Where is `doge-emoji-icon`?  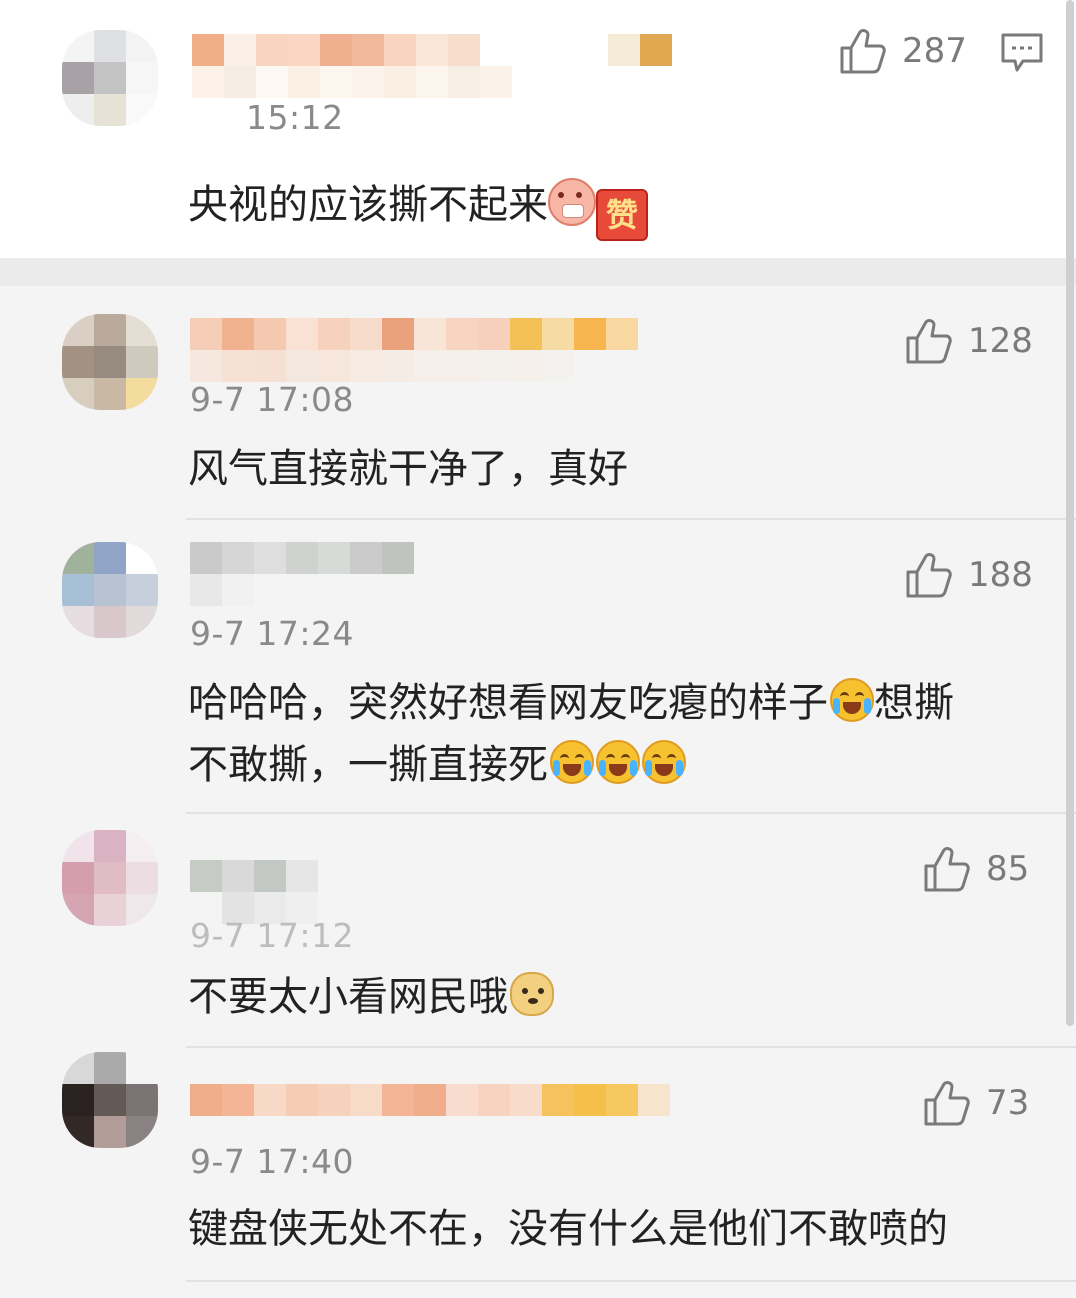 doge-emoji-icon is located at coordinates (532, 994).